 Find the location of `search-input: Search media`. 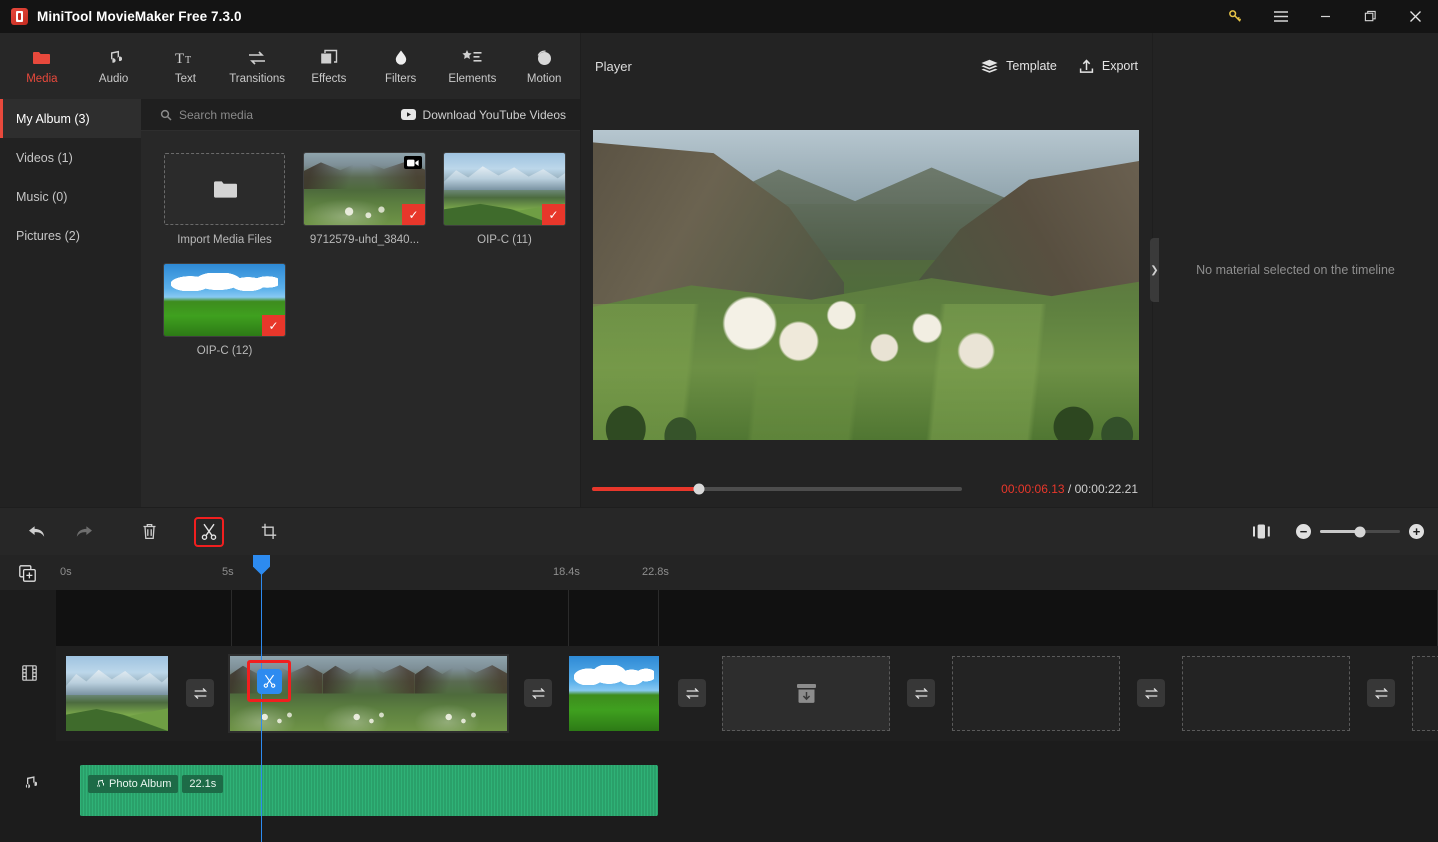

search-input: Search media is located at coordinates (206, 115).